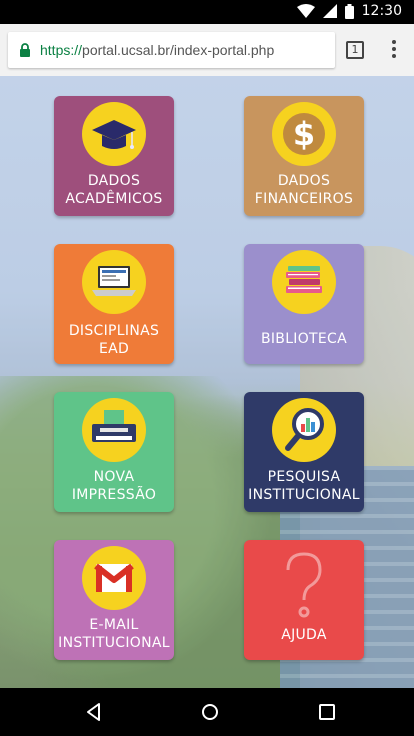 This screenshot has height=736, width=414. What do you see at coordinates (25, 50) in the screenshot?
I see `lock-icon` at bounding box center [25, 50].